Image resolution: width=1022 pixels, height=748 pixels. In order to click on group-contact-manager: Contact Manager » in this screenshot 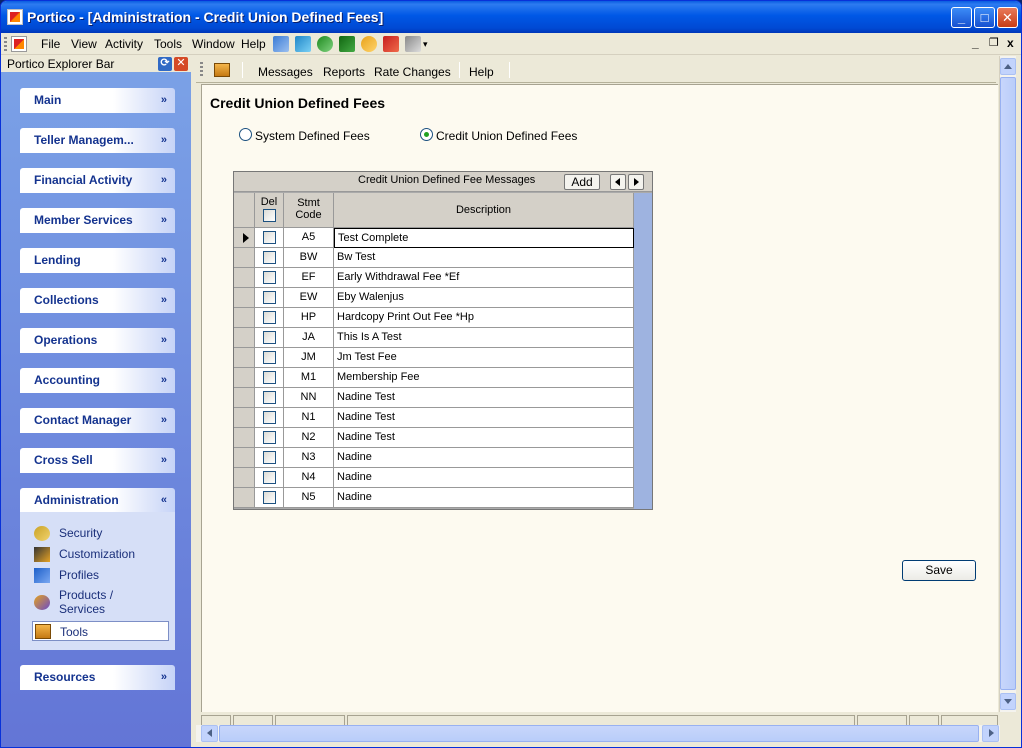, I will do `click(97, 420)`.